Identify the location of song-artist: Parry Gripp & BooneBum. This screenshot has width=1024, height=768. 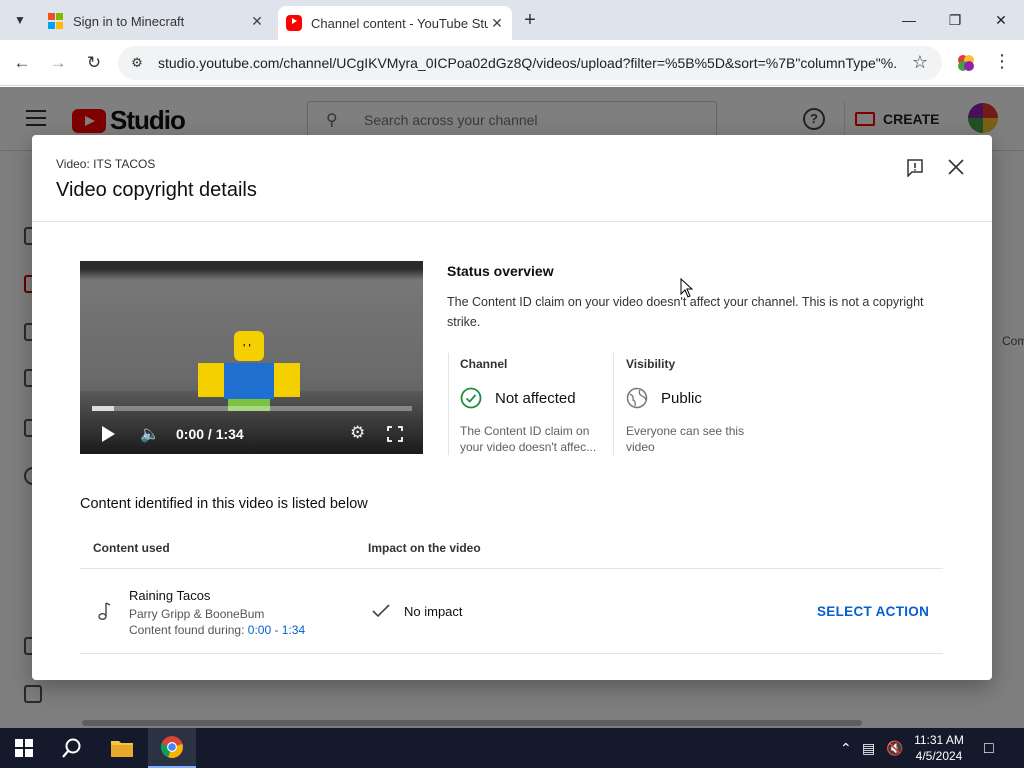
(197, 614).